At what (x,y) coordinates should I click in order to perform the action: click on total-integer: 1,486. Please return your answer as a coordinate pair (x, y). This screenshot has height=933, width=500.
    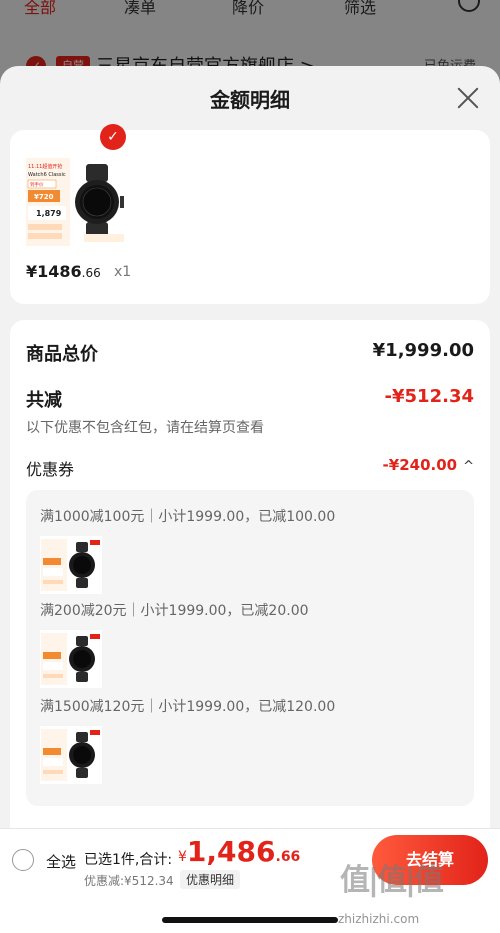
    Looking at the image, I should click on (231, 851).